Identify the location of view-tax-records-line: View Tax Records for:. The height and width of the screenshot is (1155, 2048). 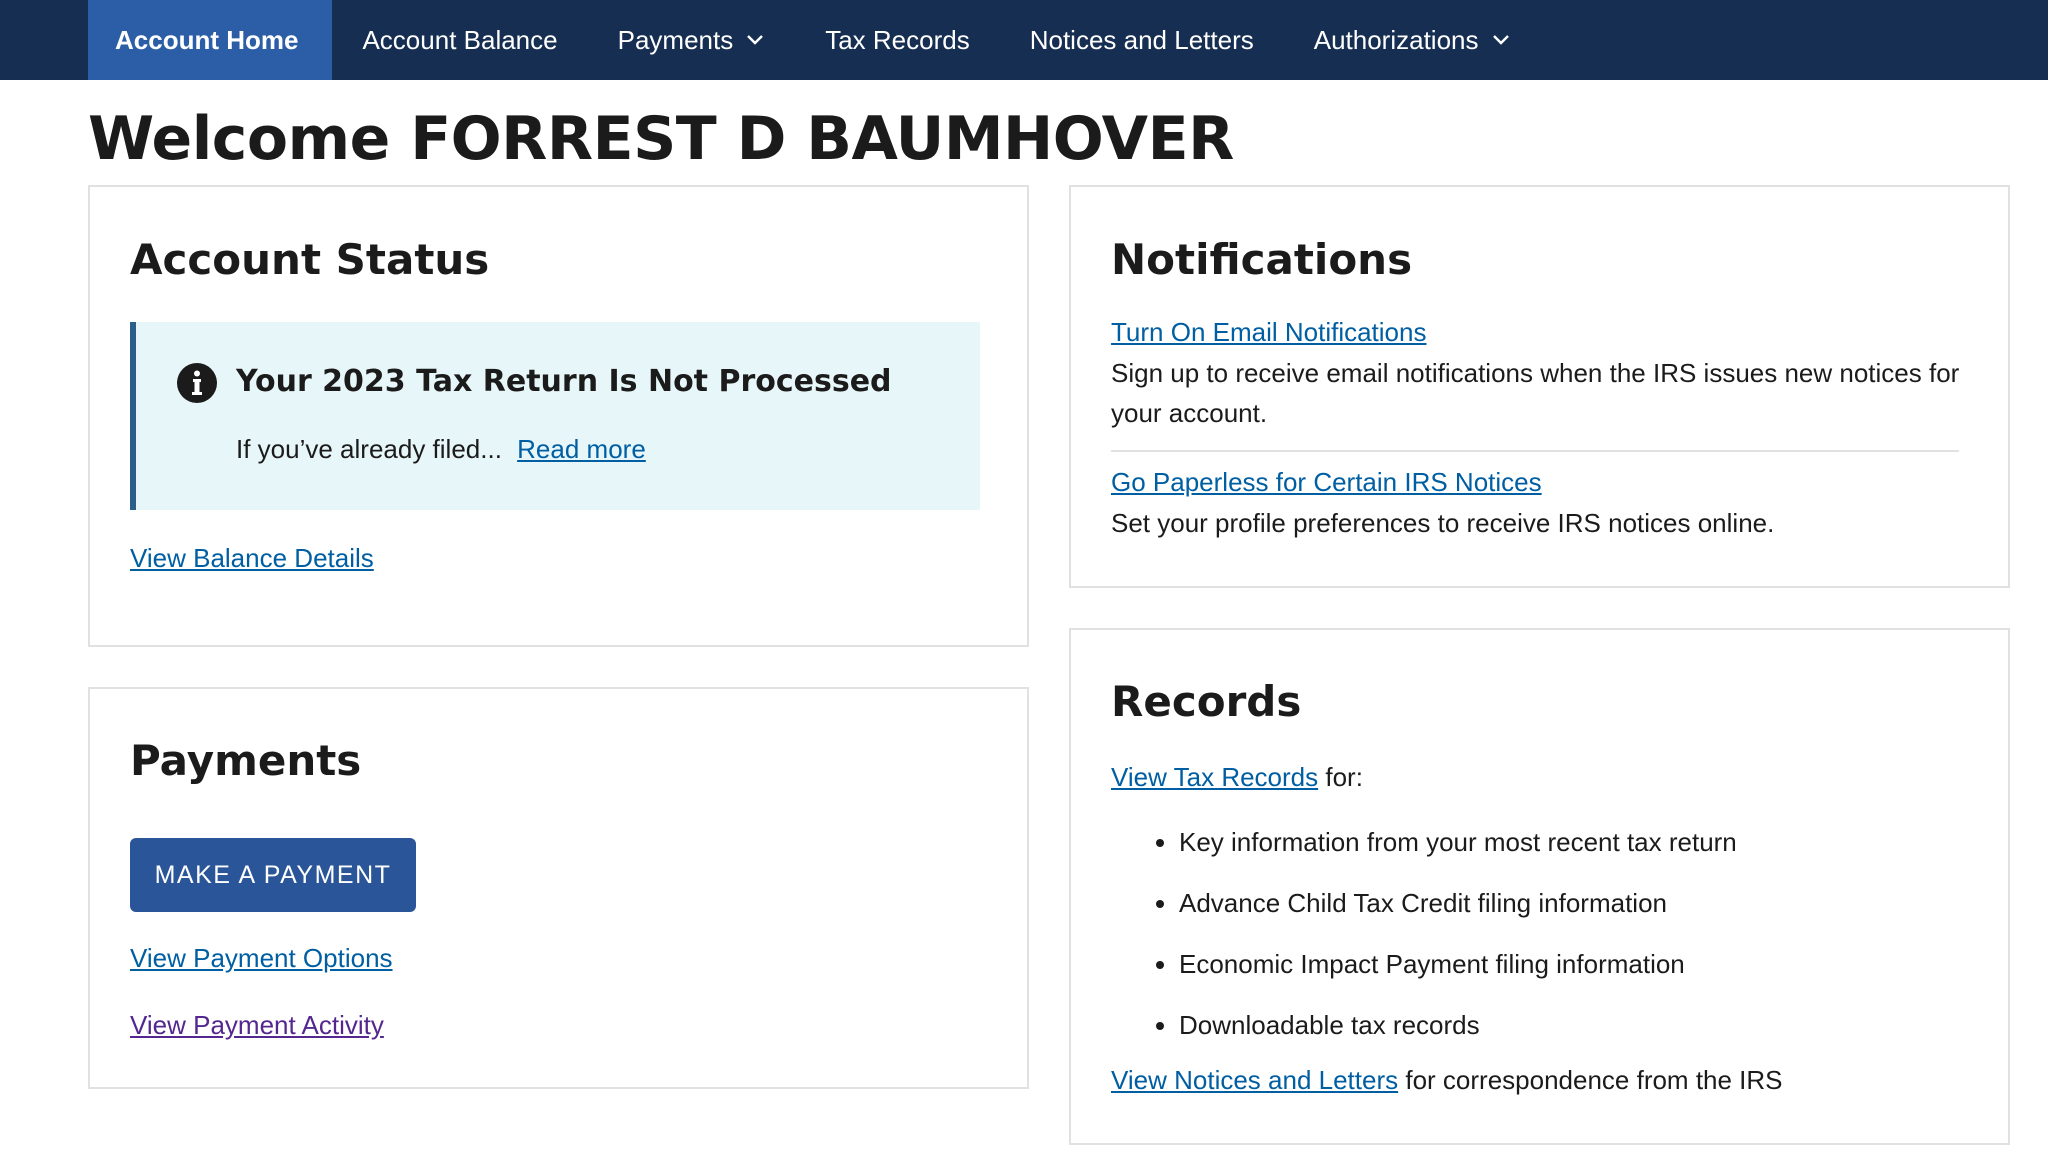
(1237, 777).